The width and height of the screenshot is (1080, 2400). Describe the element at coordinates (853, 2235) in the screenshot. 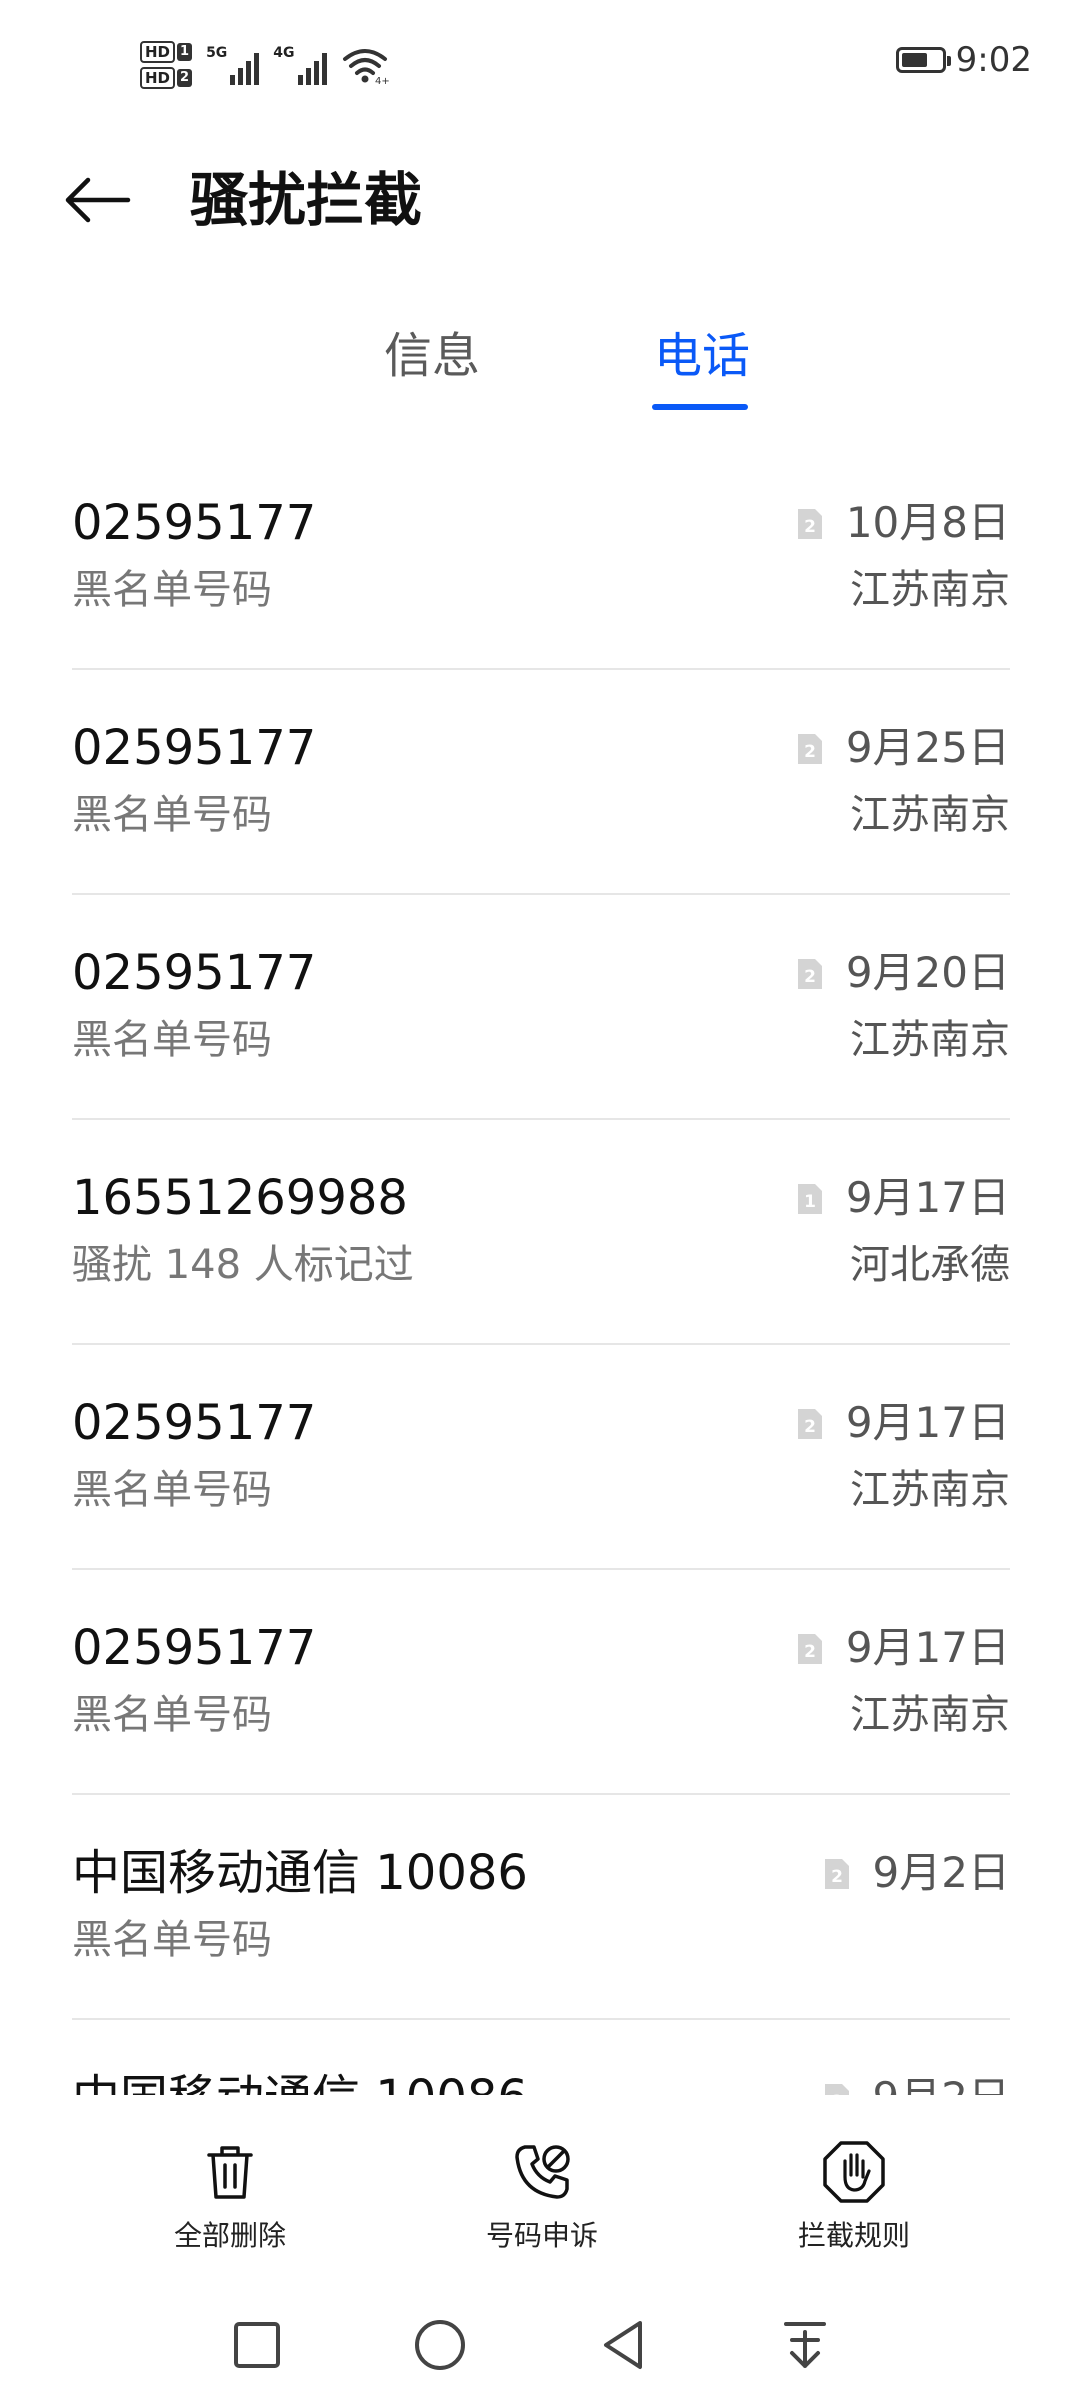

I see `block-rules-label: 拦截规则` at that location.